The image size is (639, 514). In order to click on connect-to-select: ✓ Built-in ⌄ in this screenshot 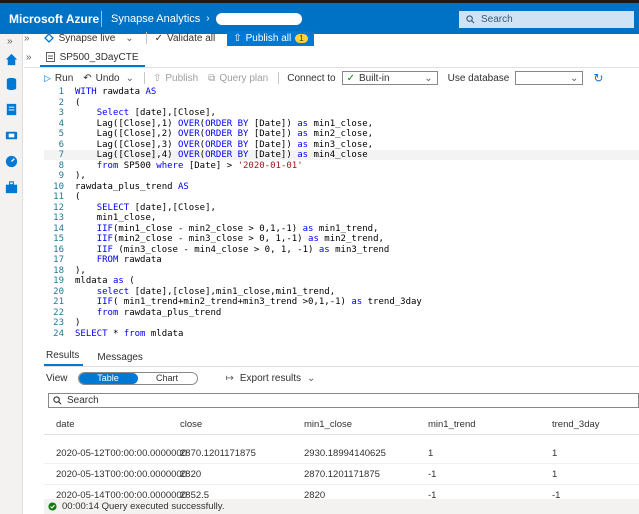, I will do `click(389, 78)`.